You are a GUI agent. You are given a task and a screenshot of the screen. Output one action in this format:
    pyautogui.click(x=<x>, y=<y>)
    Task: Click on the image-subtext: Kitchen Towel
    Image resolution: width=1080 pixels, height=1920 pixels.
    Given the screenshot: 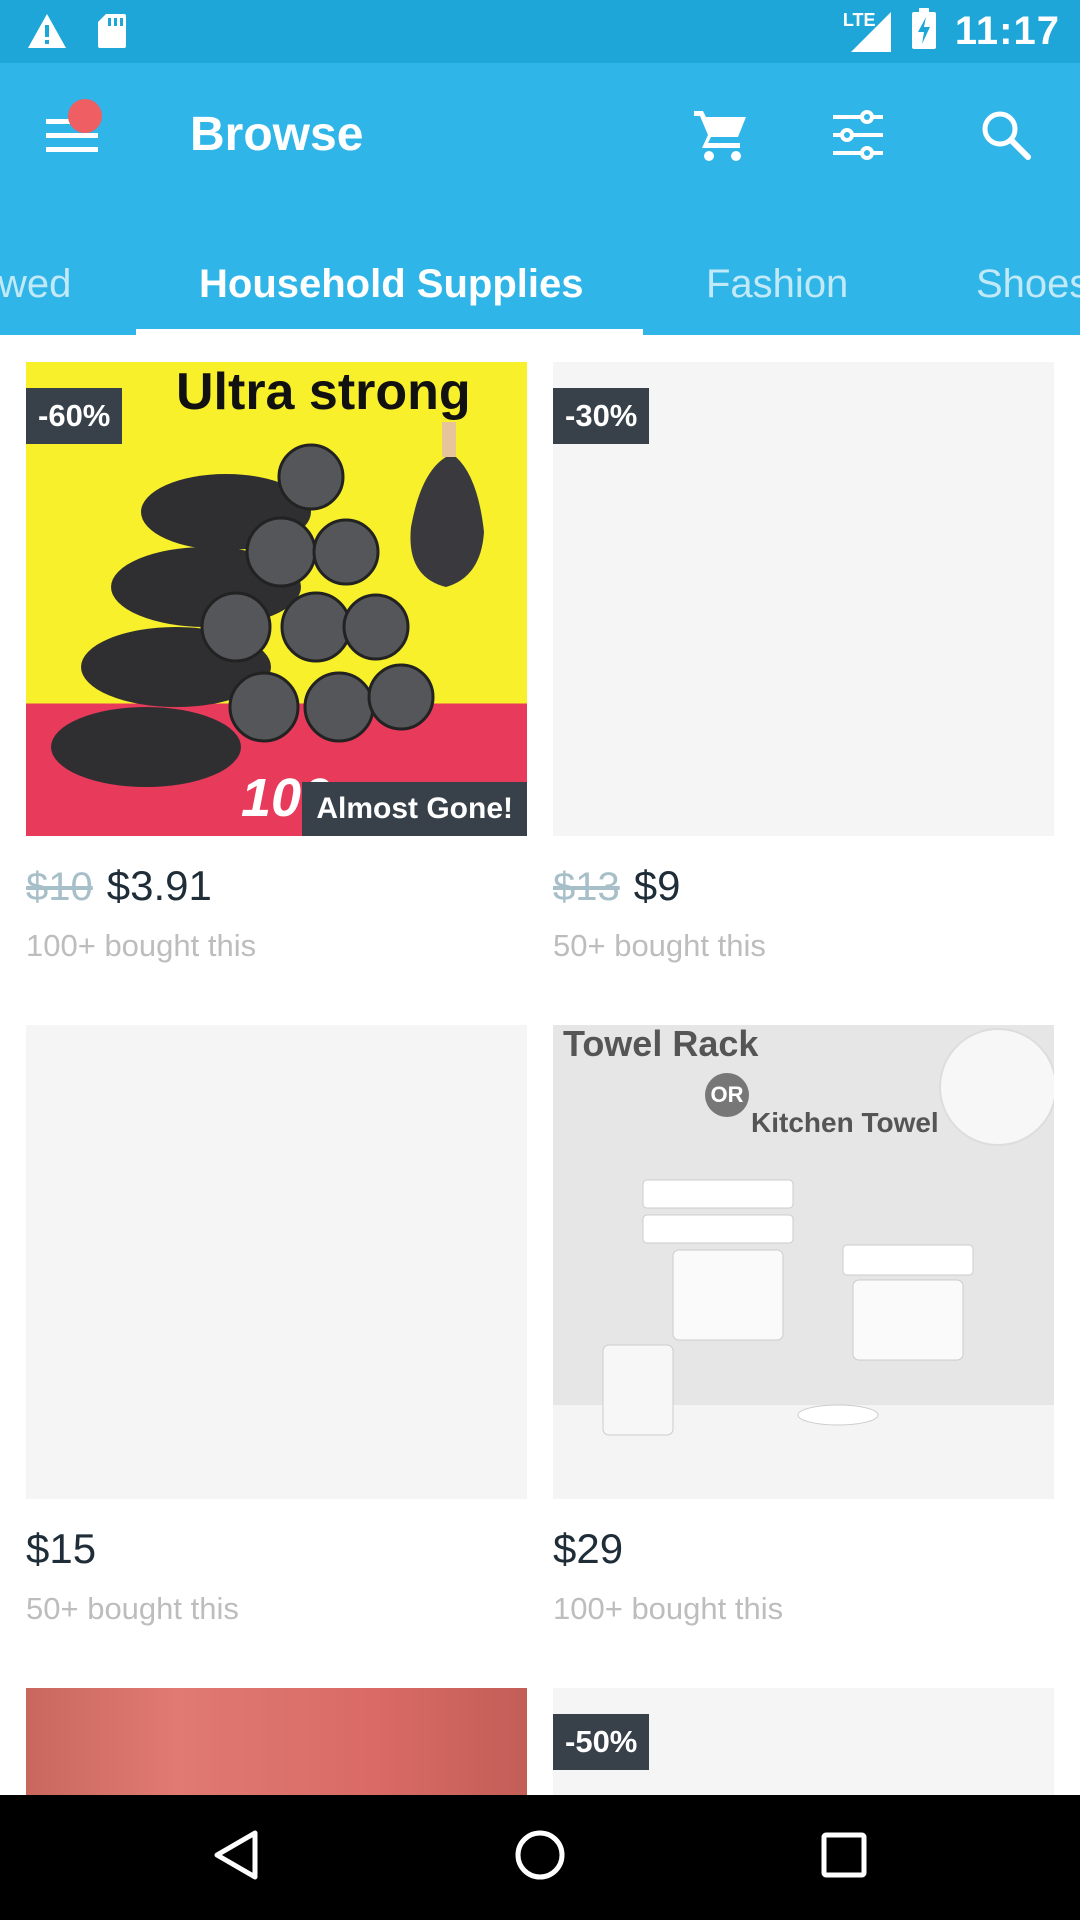 What is the action you would take?
    pyautogui.click(x=845, y=1122)
    